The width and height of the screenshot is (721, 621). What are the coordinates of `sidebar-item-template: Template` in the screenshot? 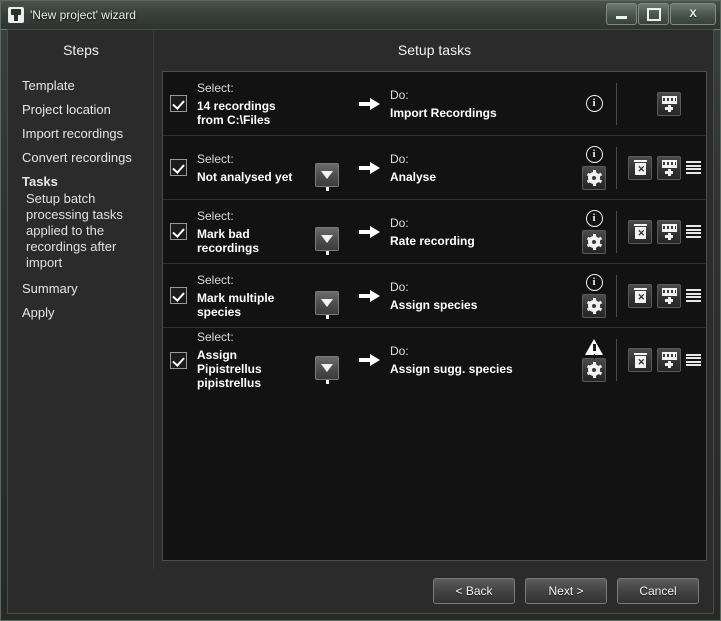 It's located at (81, 86).